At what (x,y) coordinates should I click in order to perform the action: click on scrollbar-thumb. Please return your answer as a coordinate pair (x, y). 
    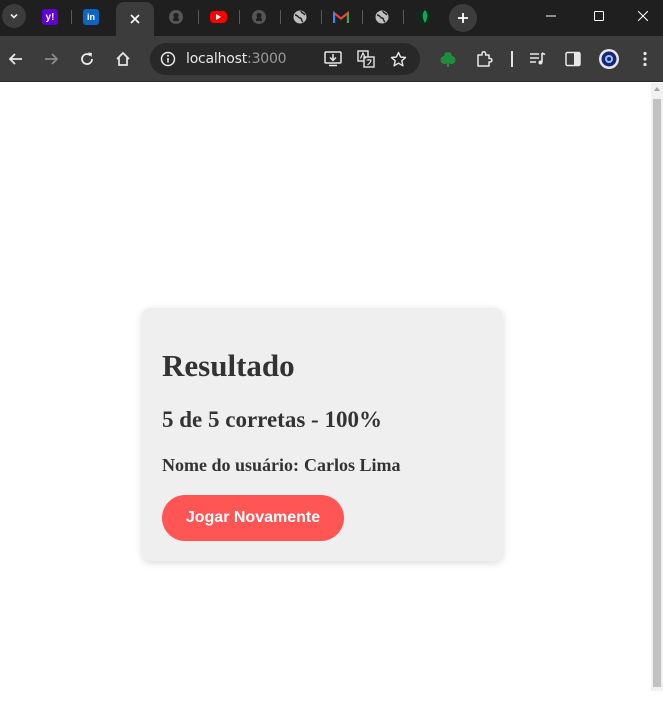
    Looking at the image, I should click on (657, 393).